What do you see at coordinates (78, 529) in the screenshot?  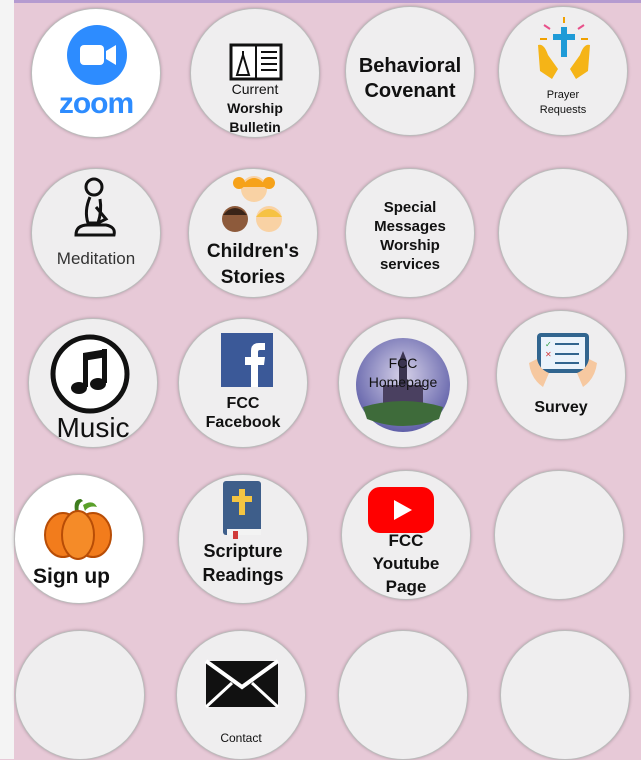 I see `pumpkin-icon` at bounding box center [78, 529].